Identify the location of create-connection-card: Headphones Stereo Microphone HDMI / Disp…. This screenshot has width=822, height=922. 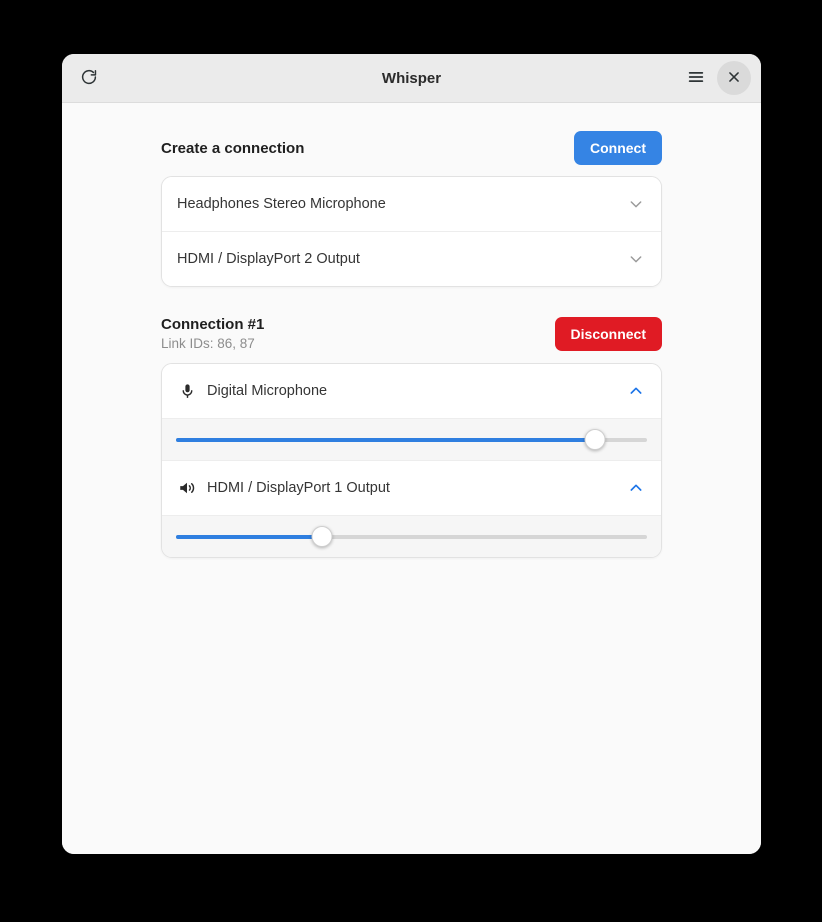
(411, 231).